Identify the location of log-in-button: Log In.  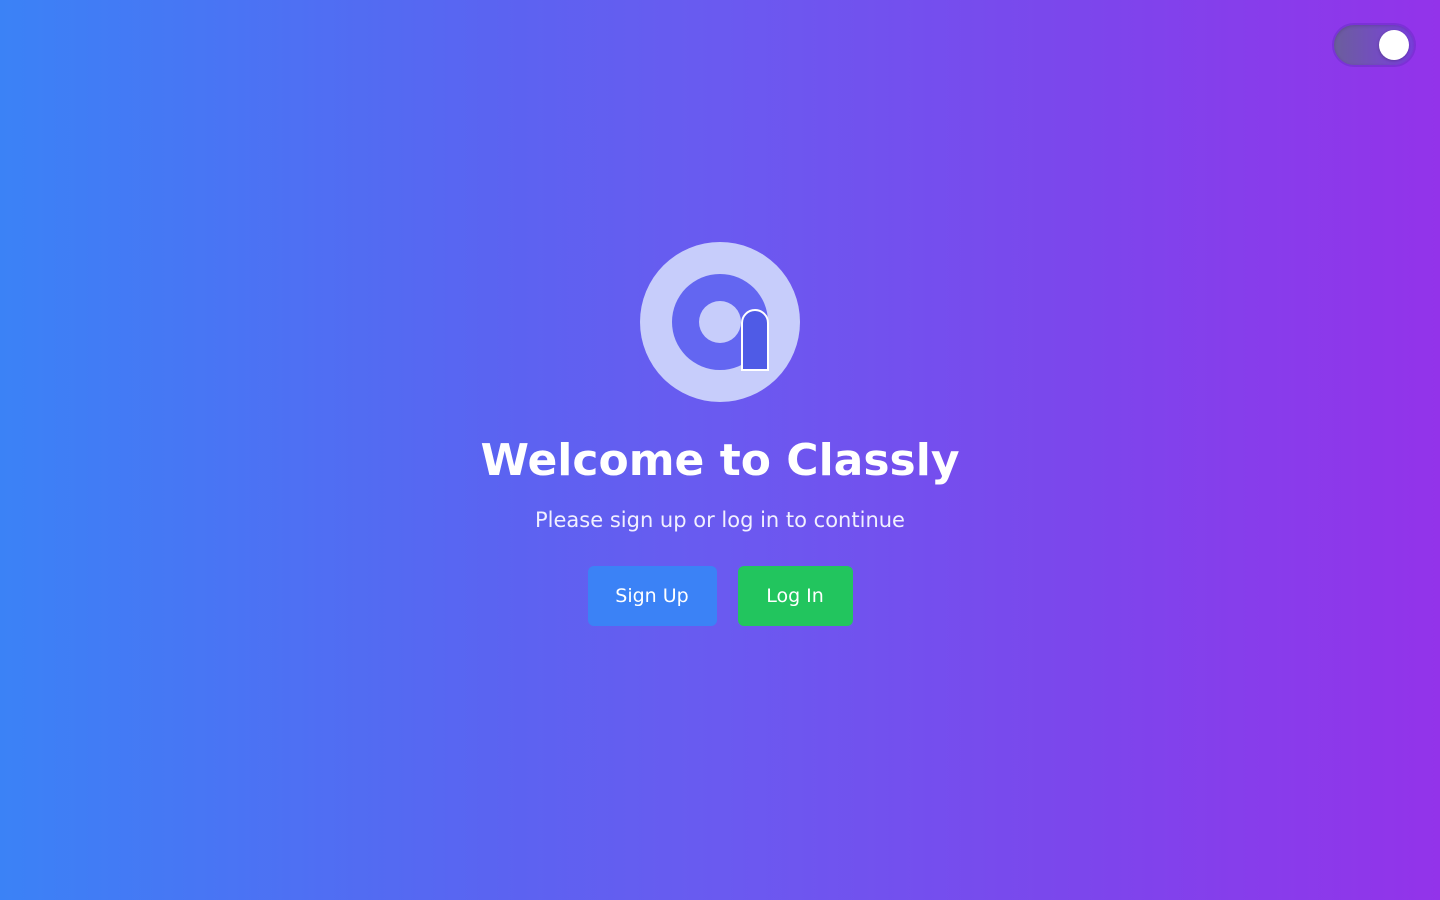
(795, 596).